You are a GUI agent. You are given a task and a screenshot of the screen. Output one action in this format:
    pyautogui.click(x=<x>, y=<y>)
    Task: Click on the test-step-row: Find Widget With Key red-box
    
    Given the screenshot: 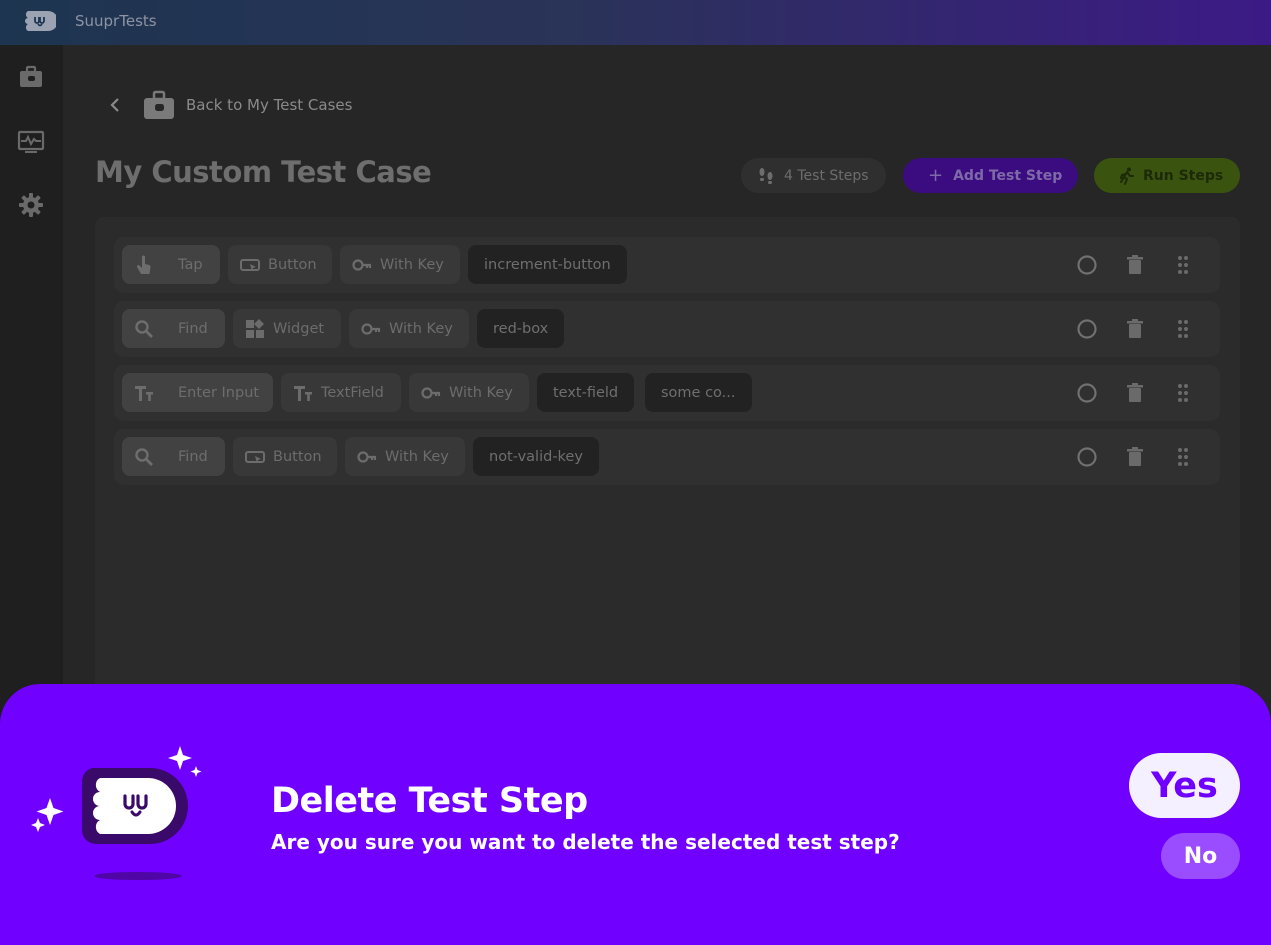 What is the action you would take?
    pyautogui.click(x=667, y=329)
    